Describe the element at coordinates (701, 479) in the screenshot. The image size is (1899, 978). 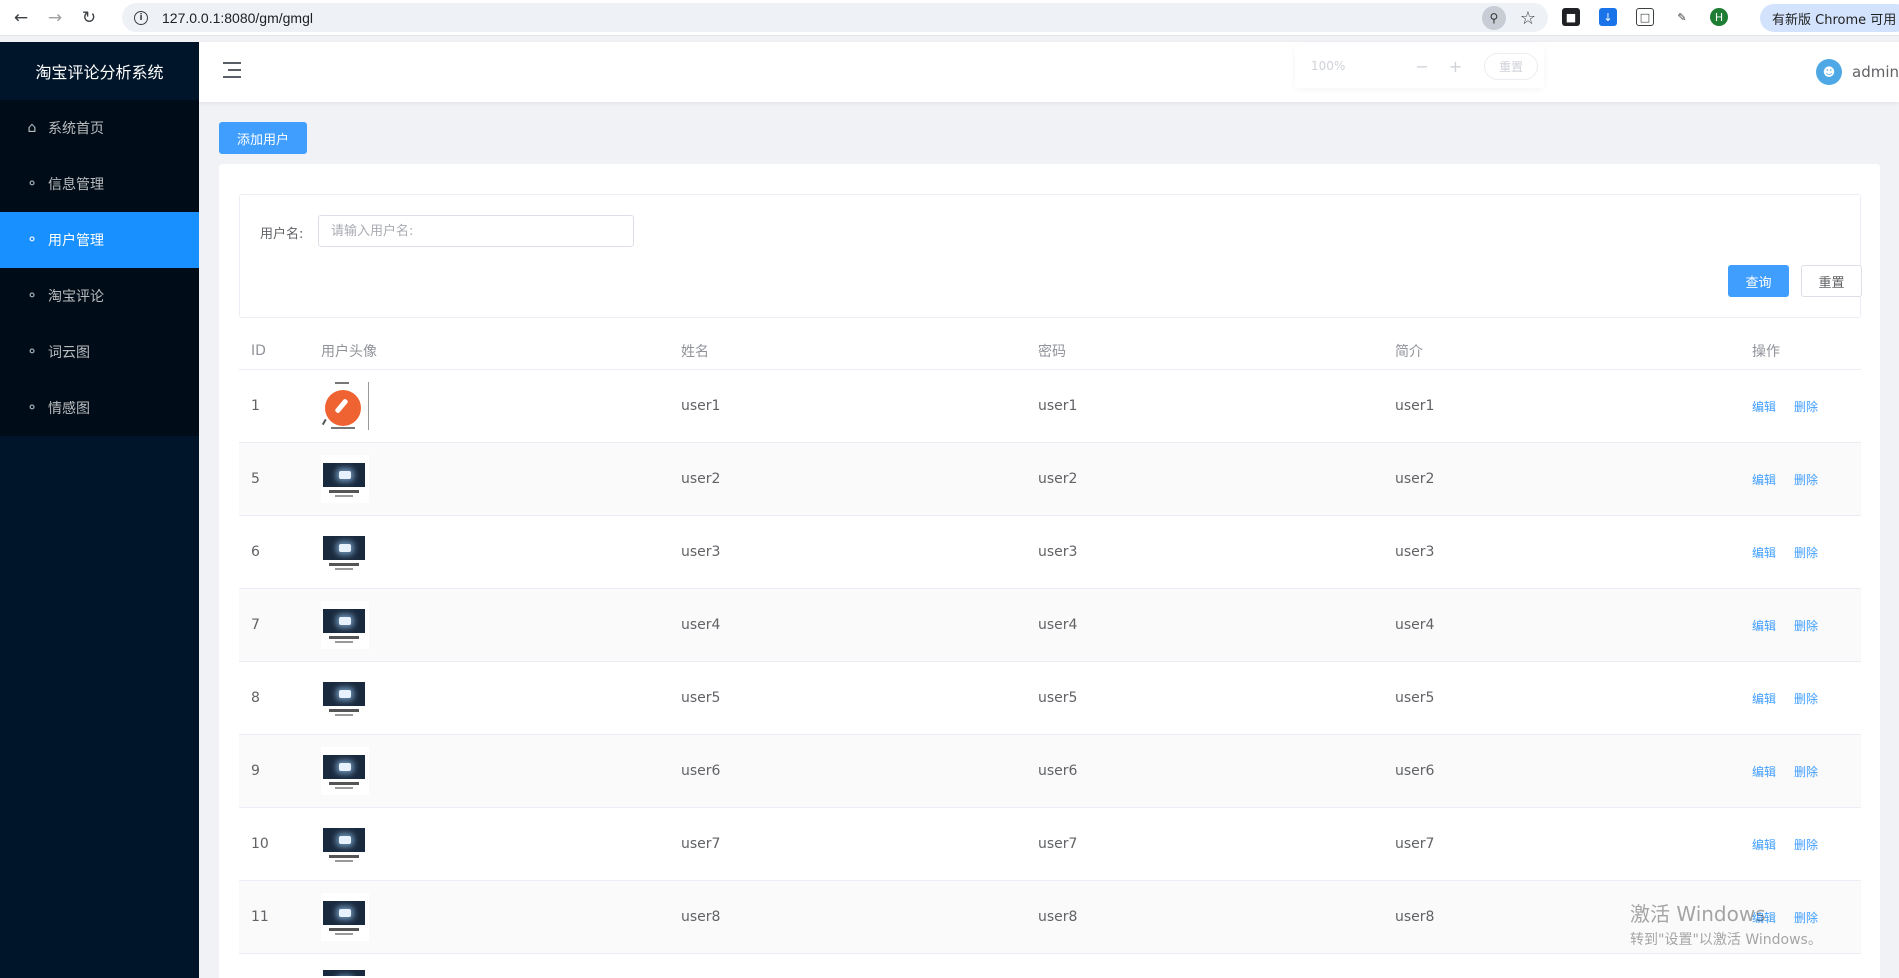
I see `cell-name: user2` at that location.